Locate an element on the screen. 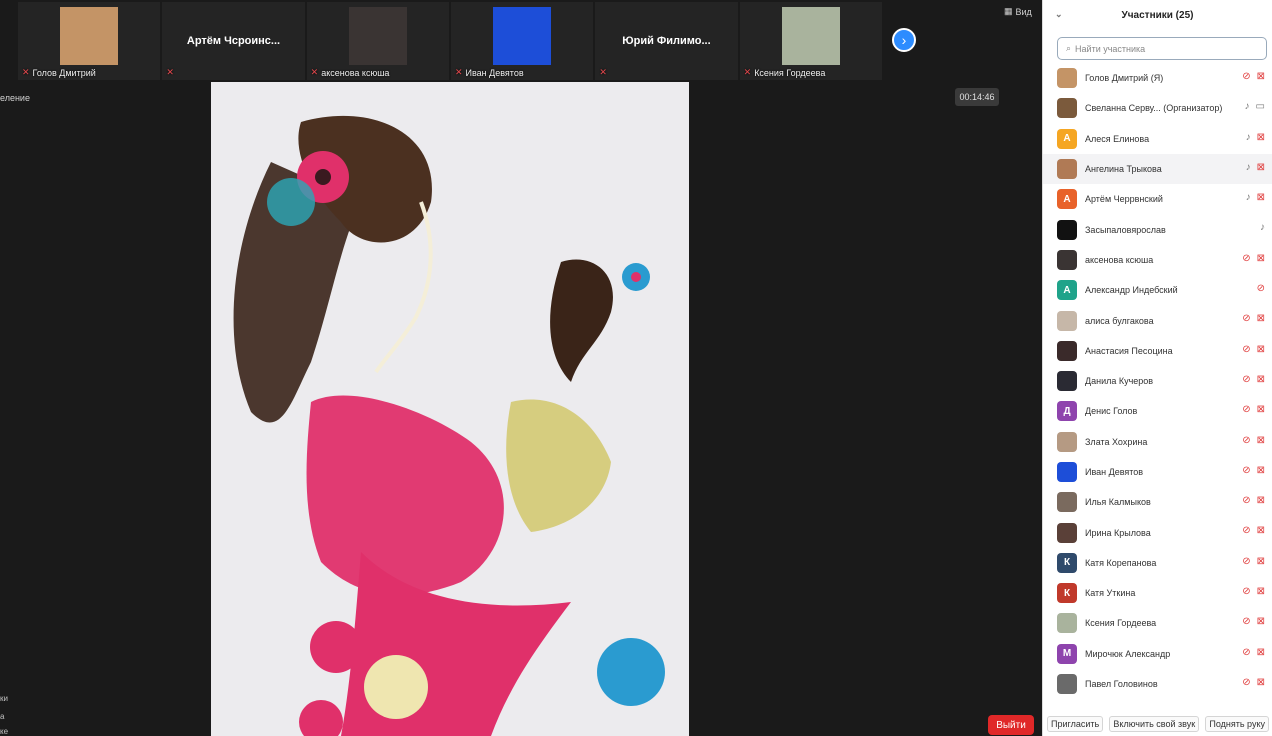 This screenshot has width=1272, height=736. participant-row: Павел Головинов ⊘ ⊠ is located at coordinates (1157, 684).